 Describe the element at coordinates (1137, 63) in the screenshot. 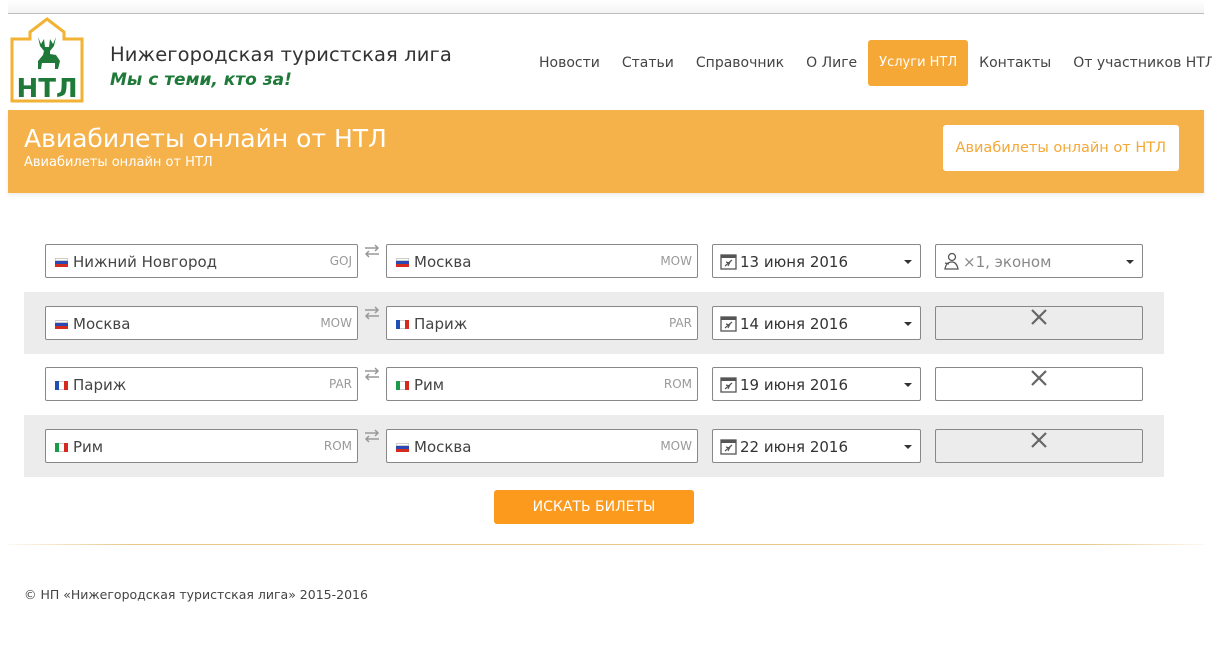

I see `nav-item-from-members: От участников НТЛ` at that location.